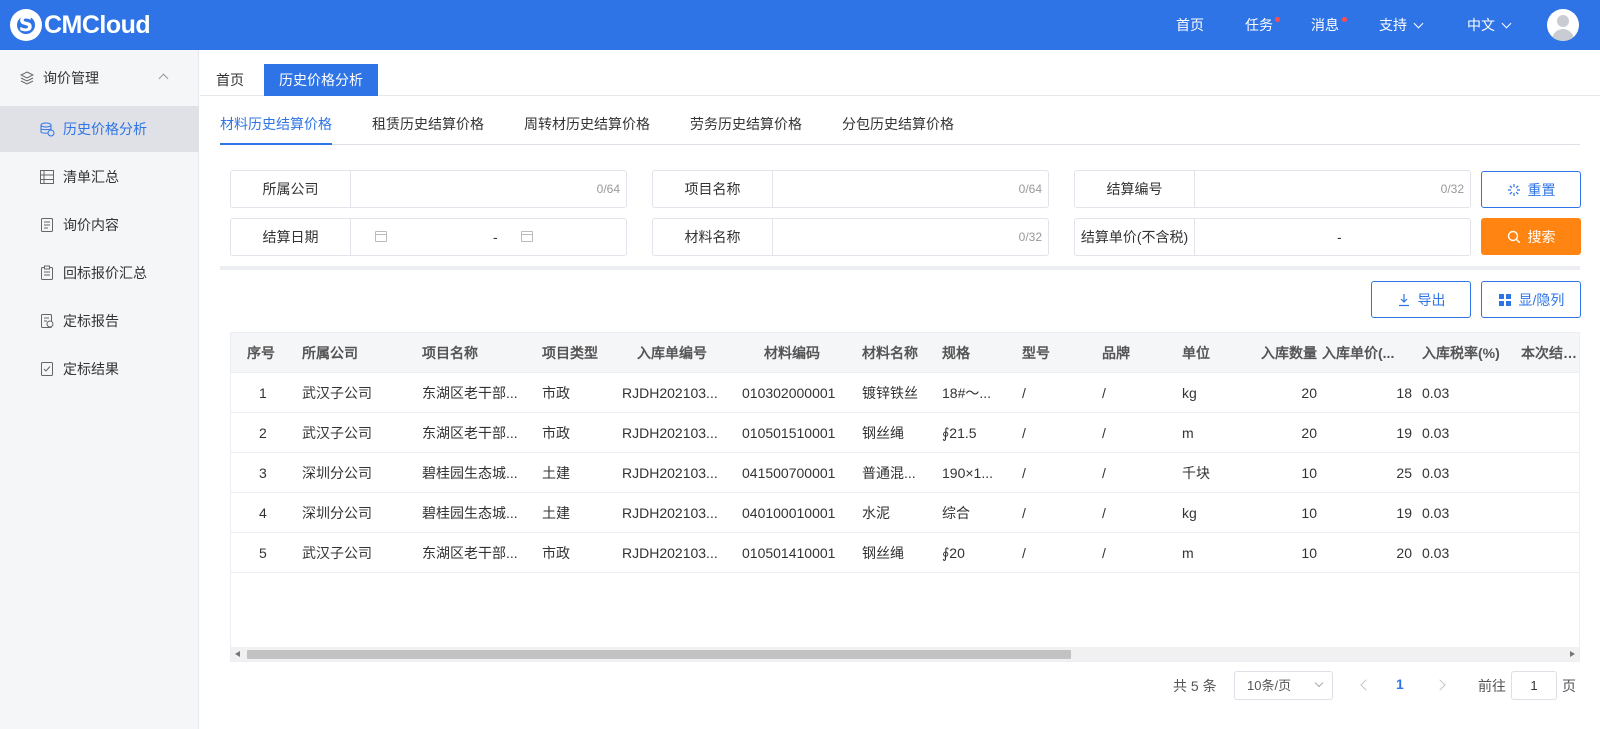 The height and width of the screenshot is (729, 1600). What do you see at coordinates (330, 353) in the screenshot?
I see `col-header-company: 所属公司` at bounding box center [330, 353].